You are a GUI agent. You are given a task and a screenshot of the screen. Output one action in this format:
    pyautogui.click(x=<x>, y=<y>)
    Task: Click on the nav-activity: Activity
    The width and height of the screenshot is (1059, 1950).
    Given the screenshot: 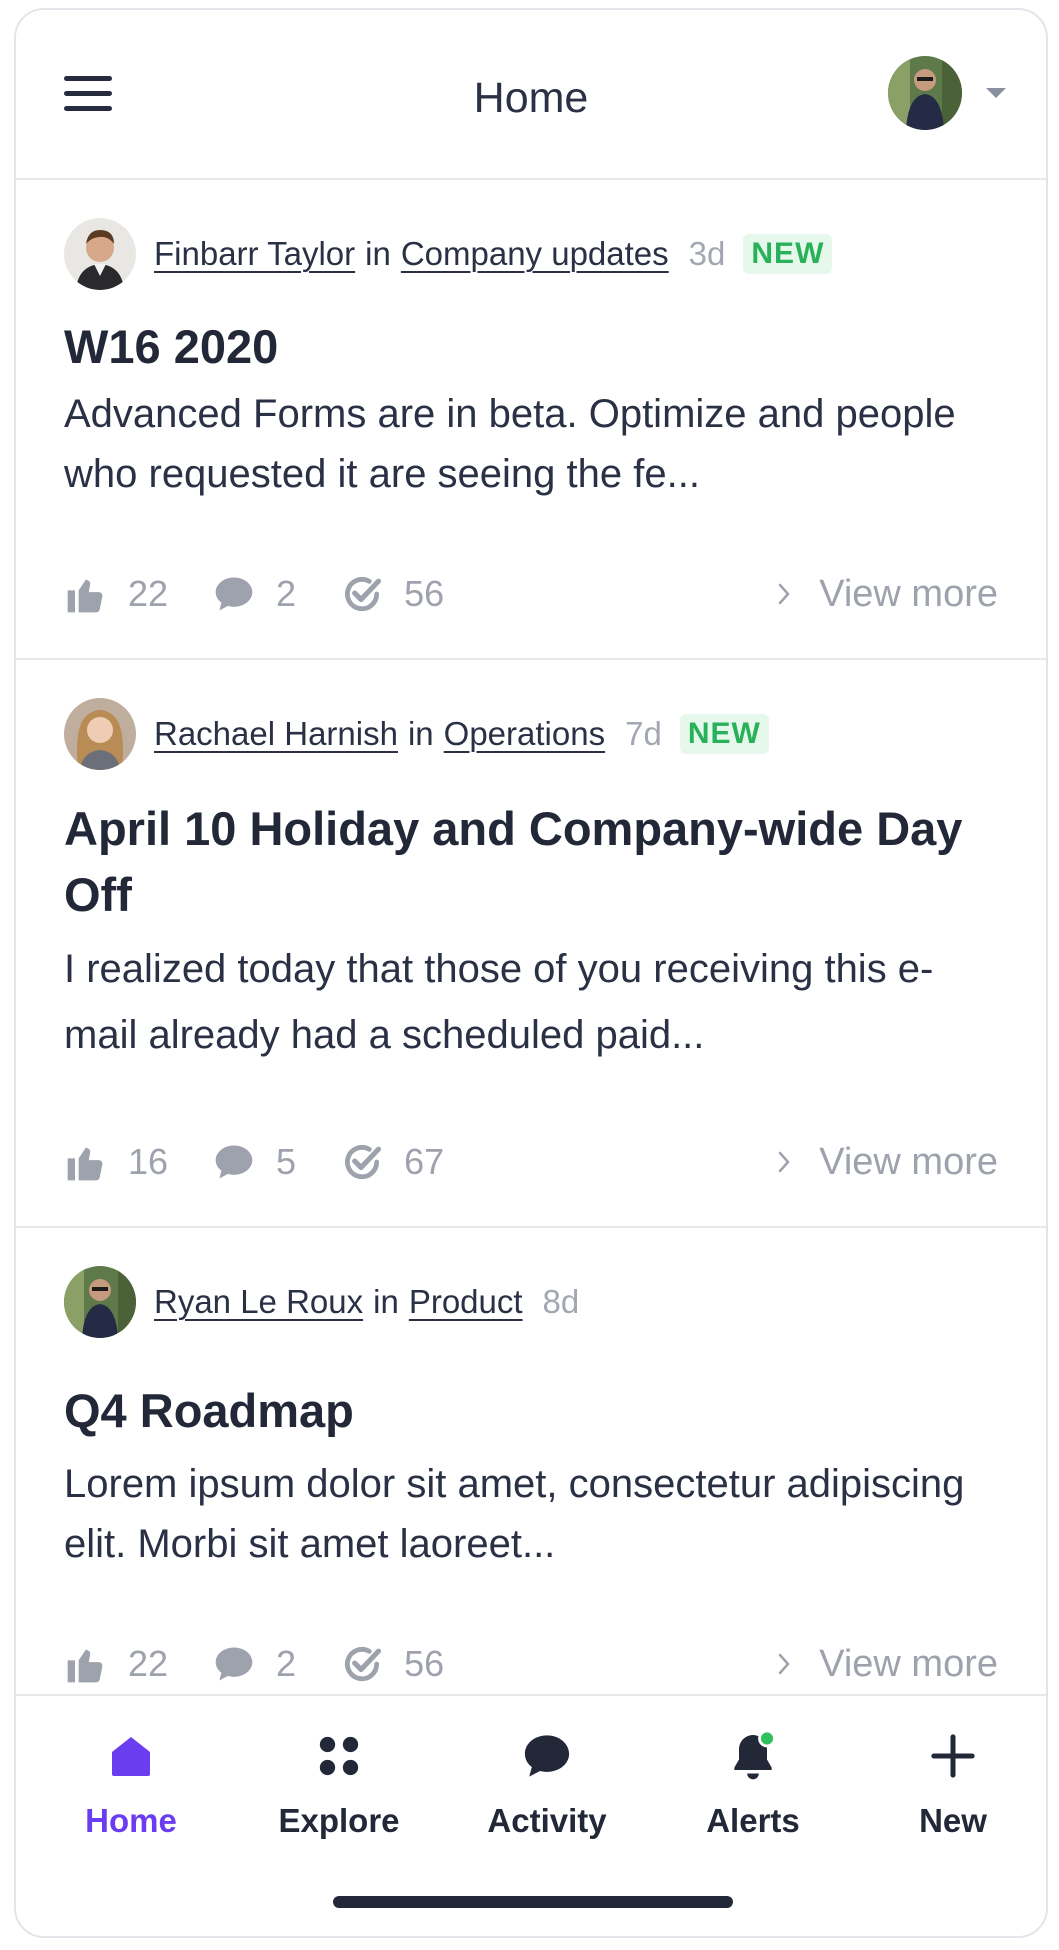 What is the action you would take?
    pyautogui.click(x=547, y=1782)
    